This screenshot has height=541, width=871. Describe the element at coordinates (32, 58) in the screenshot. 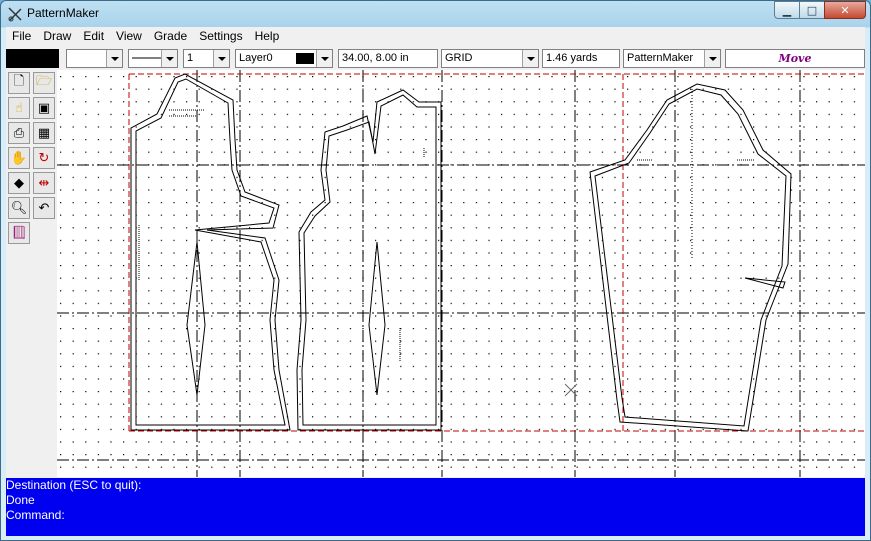

I see `current-color-swatch` at that location.